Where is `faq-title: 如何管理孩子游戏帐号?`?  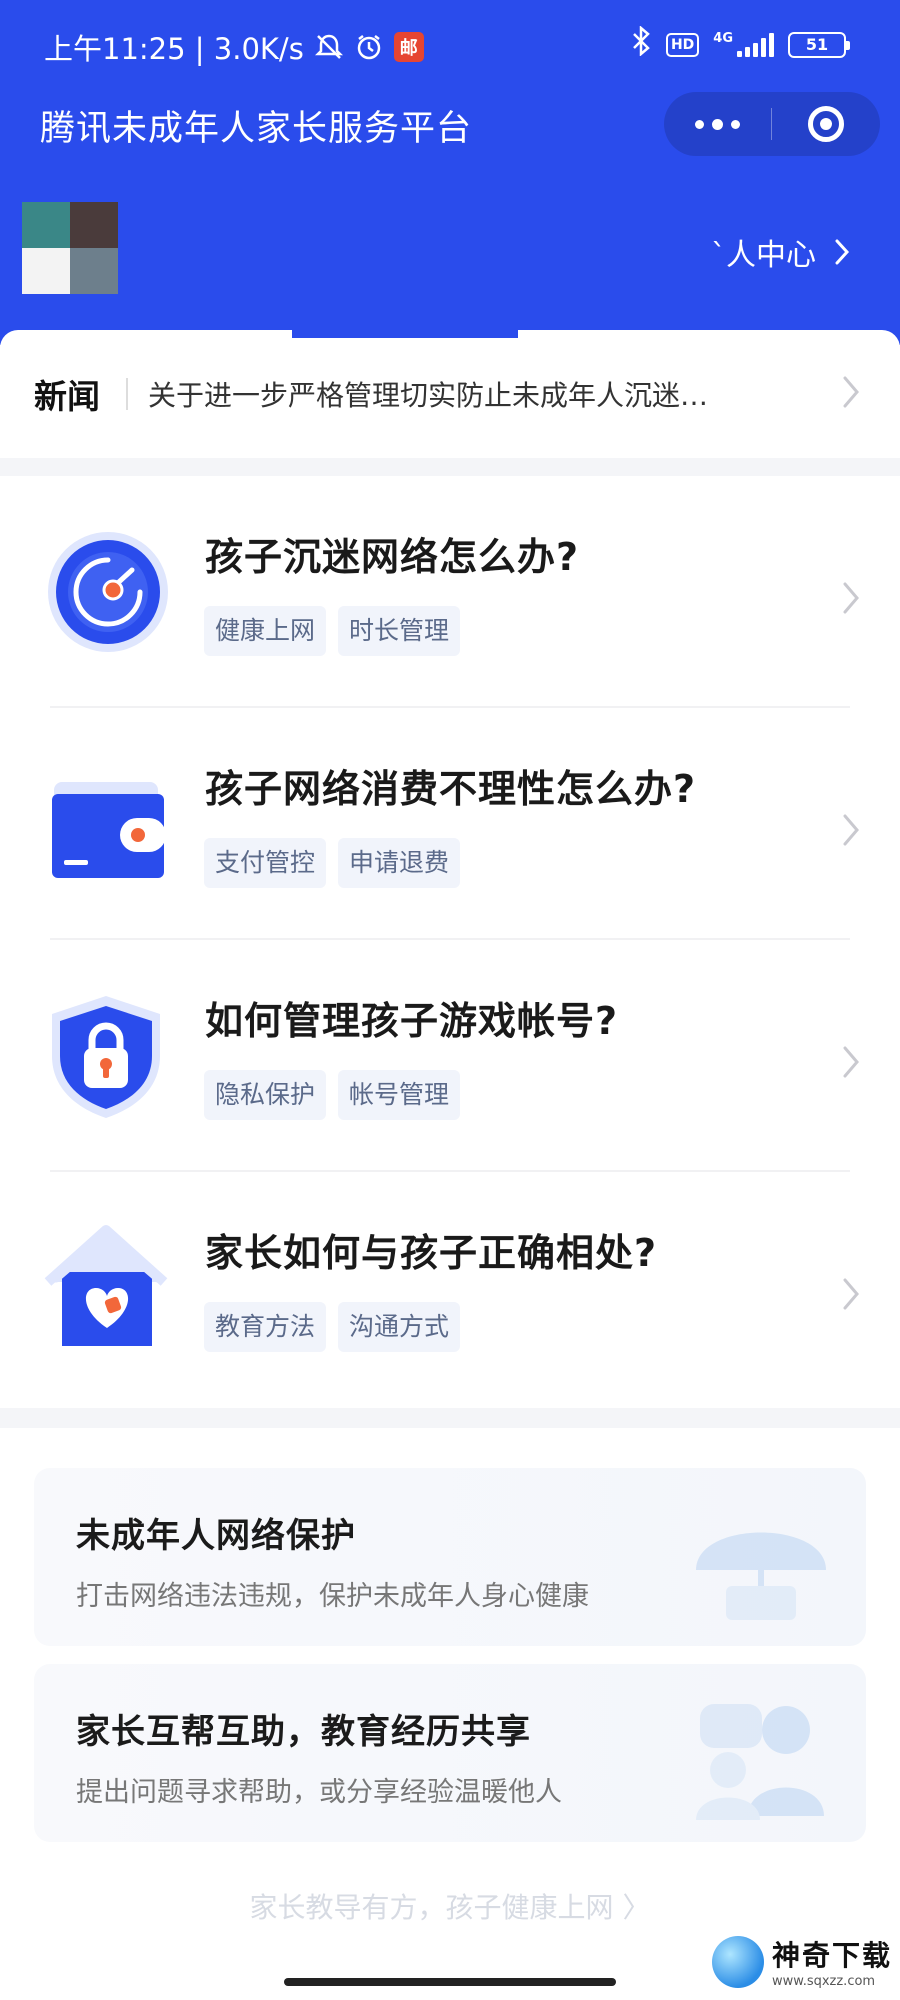
faq-title: 如何管理孩子游戏帐号? is located at coordinates (412, 1021).